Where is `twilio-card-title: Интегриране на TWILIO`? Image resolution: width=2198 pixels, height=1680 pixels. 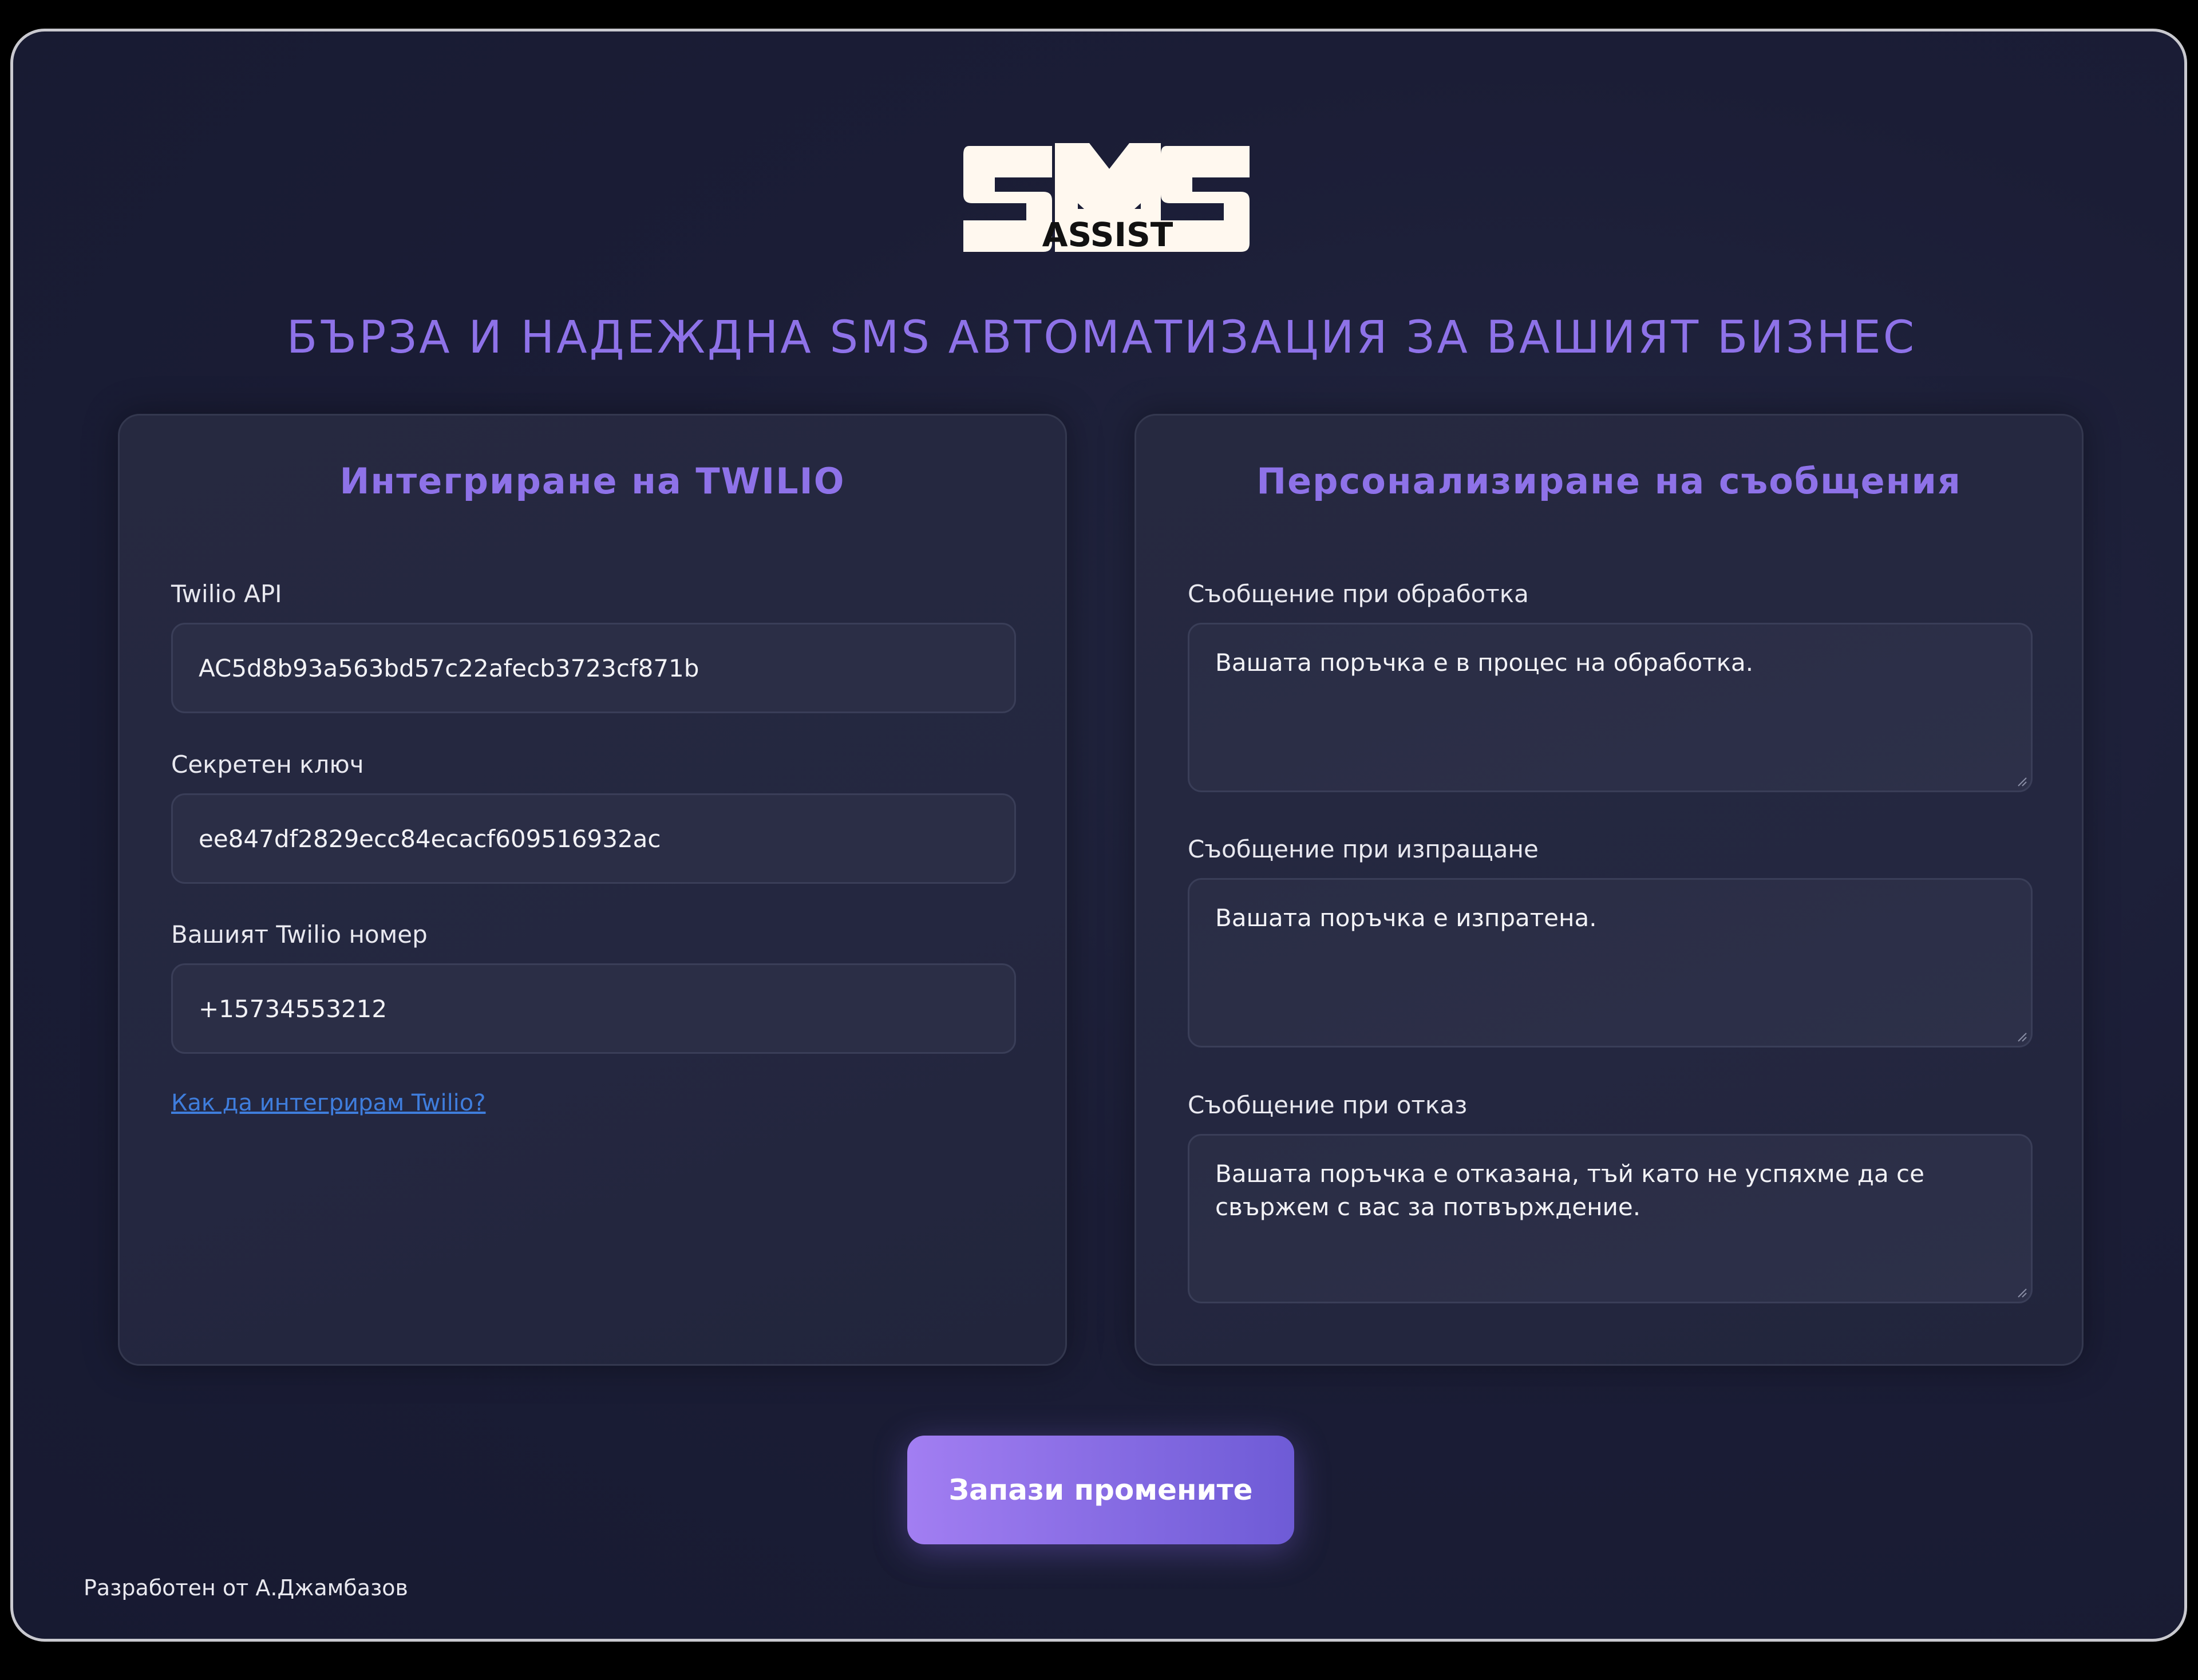 twilio-card-title: Интегриране на TWILIO is located at coordinates (592, 481).